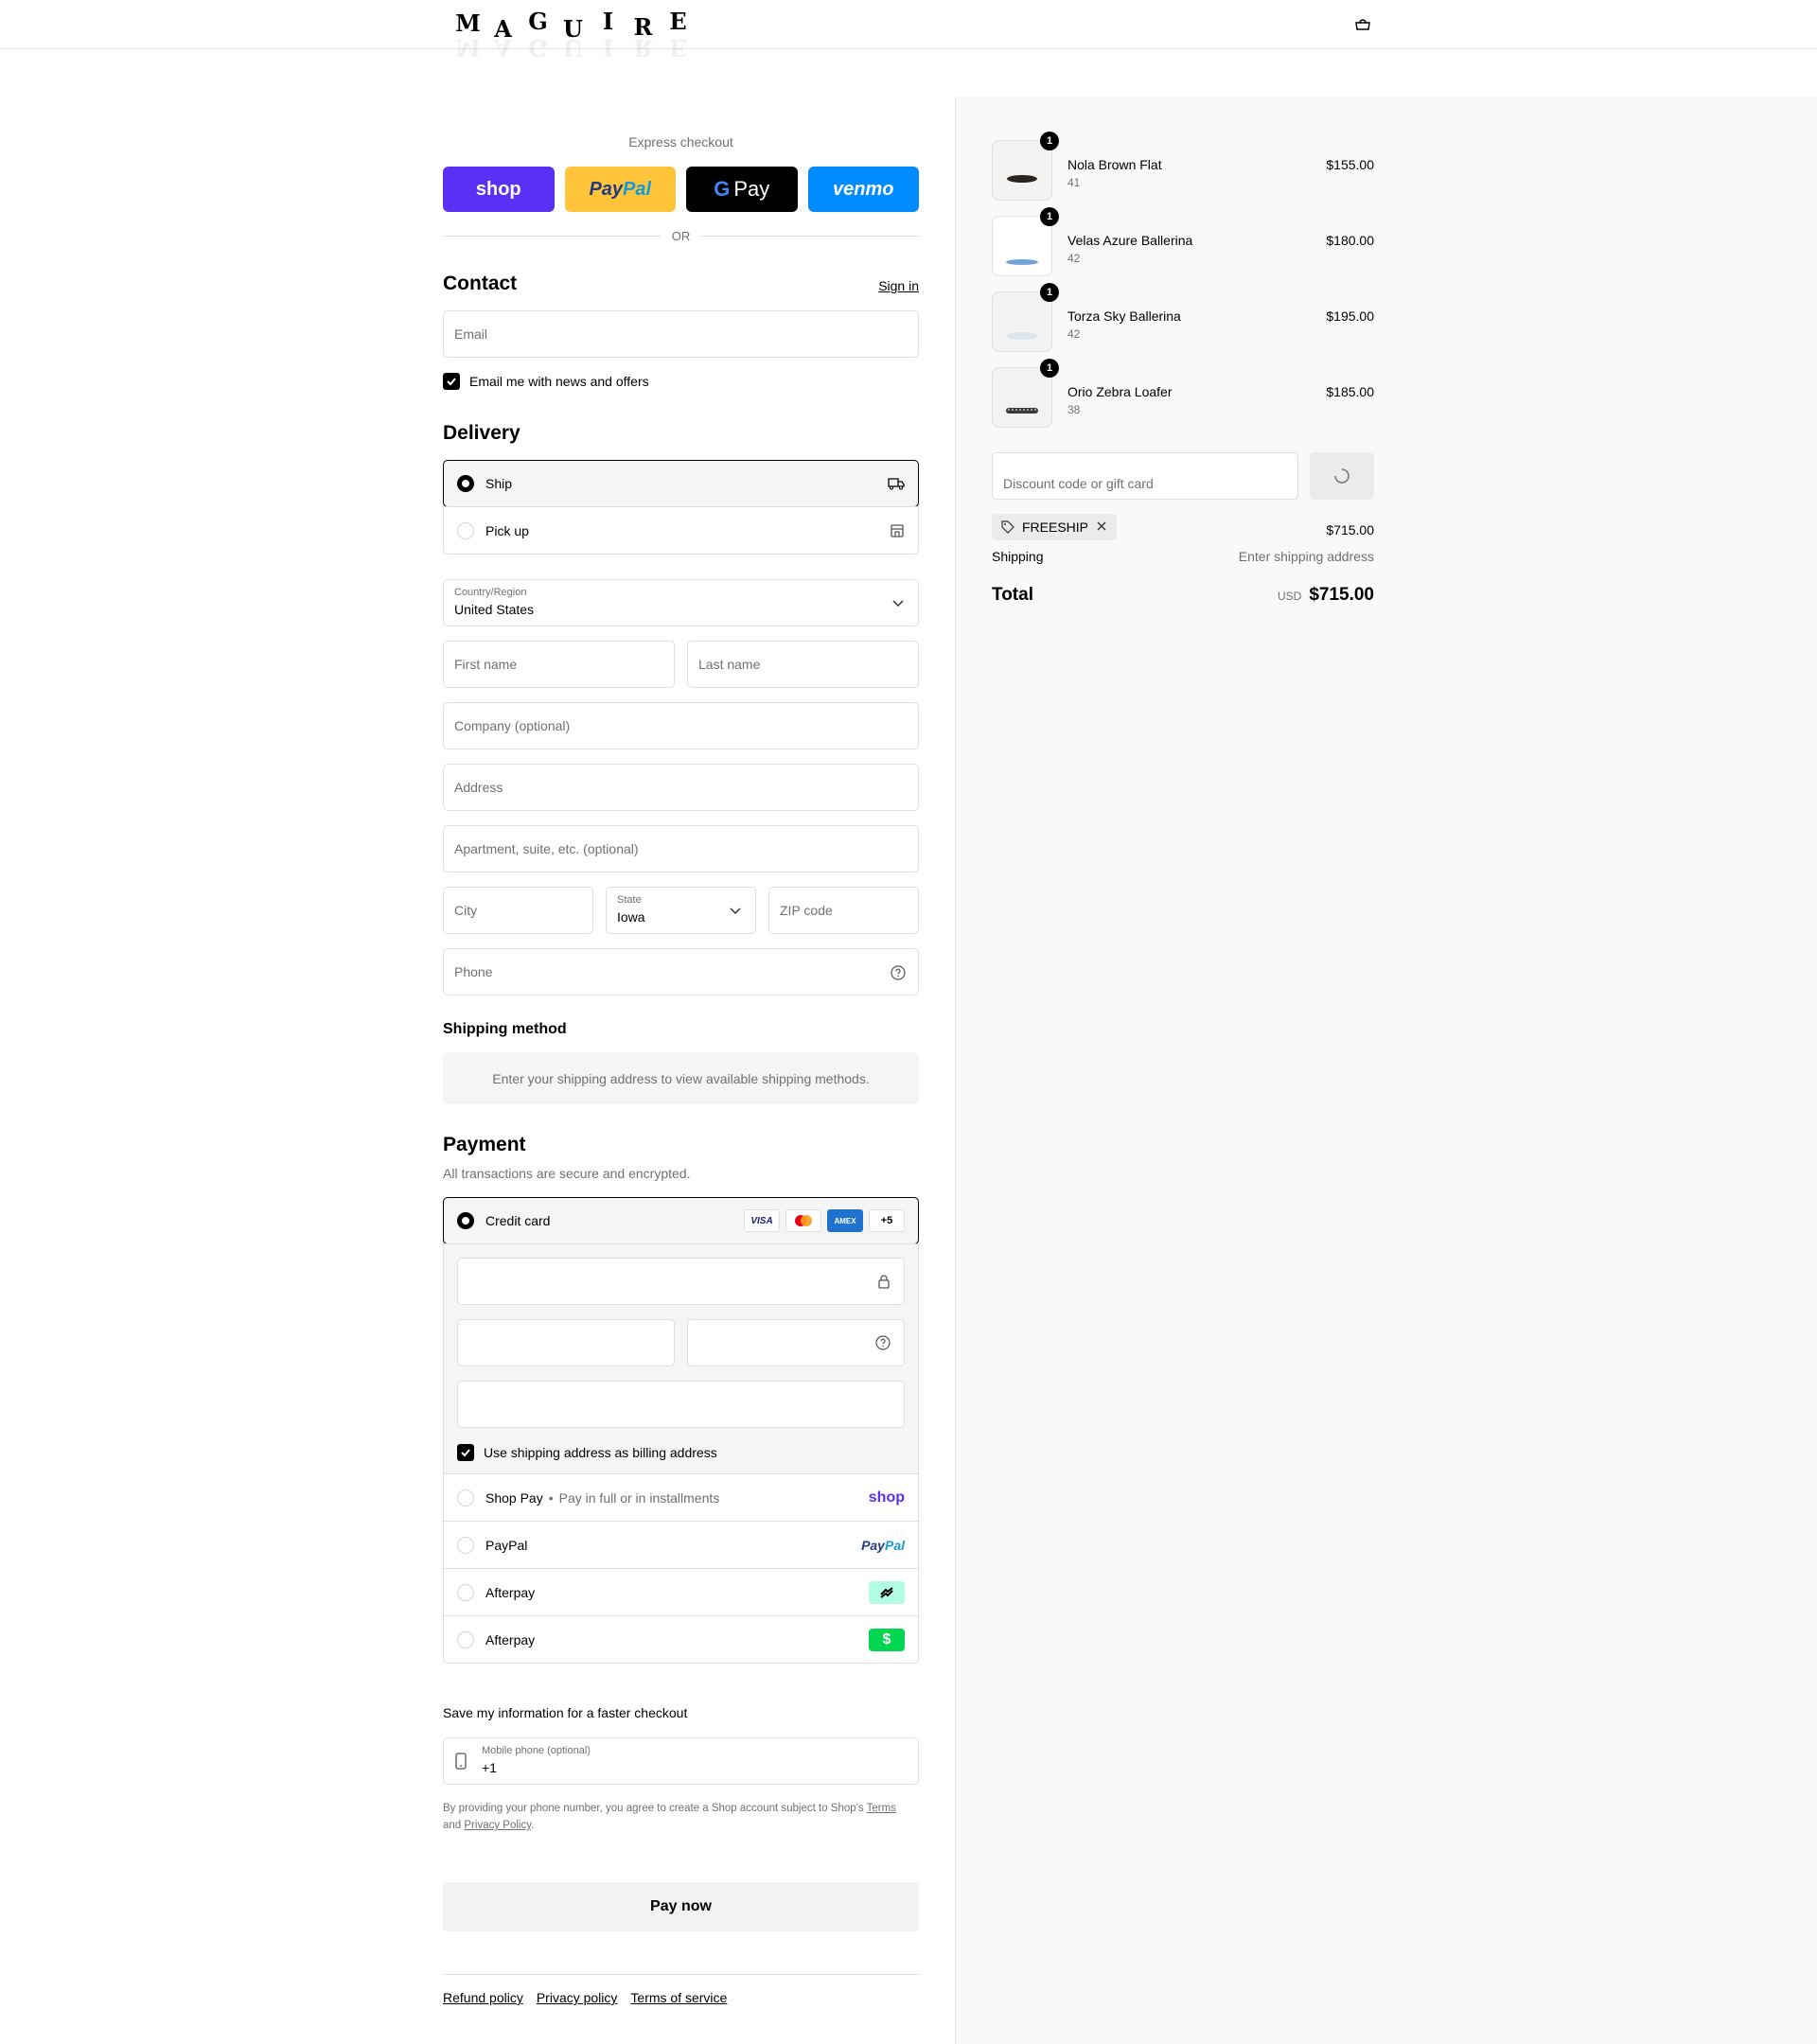 The height and width of the screenshot is (2044, 1817). I want to click on city-field: City, so click(518, 910).